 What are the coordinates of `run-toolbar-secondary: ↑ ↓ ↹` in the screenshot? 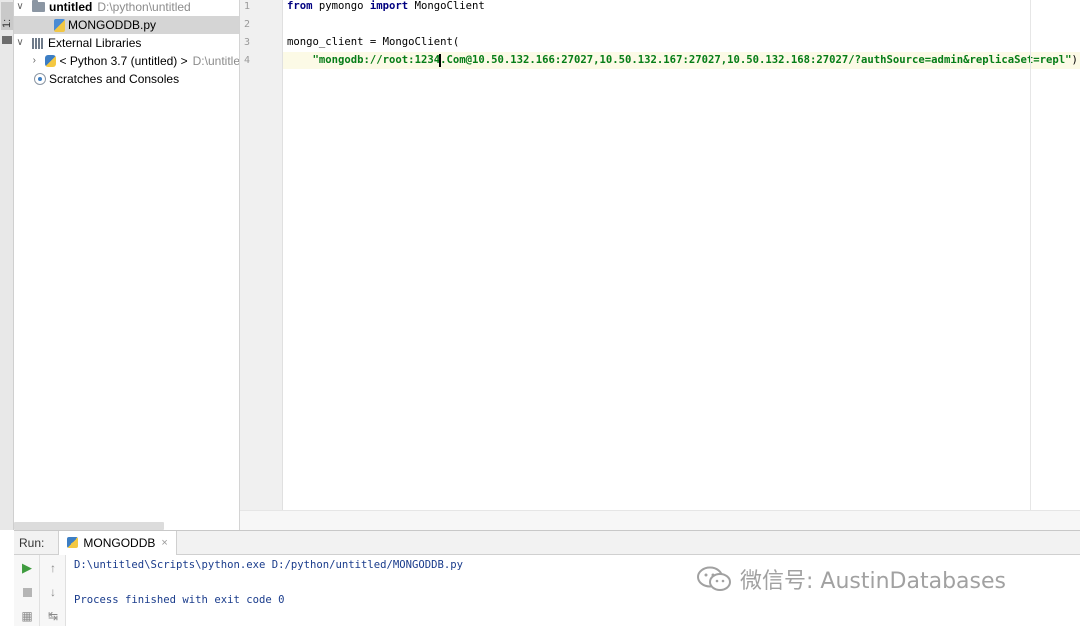 It's located at (53, 590).